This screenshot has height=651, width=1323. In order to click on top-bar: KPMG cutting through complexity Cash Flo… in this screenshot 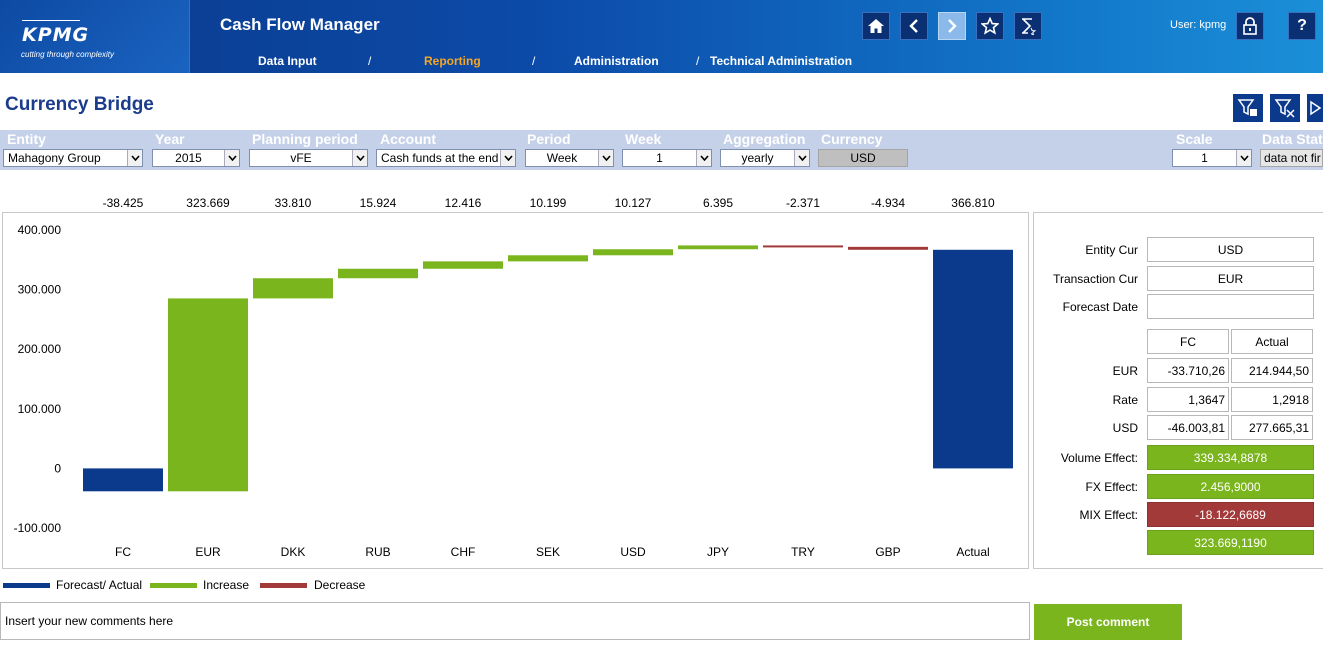, I will do `click(661, 36)`.